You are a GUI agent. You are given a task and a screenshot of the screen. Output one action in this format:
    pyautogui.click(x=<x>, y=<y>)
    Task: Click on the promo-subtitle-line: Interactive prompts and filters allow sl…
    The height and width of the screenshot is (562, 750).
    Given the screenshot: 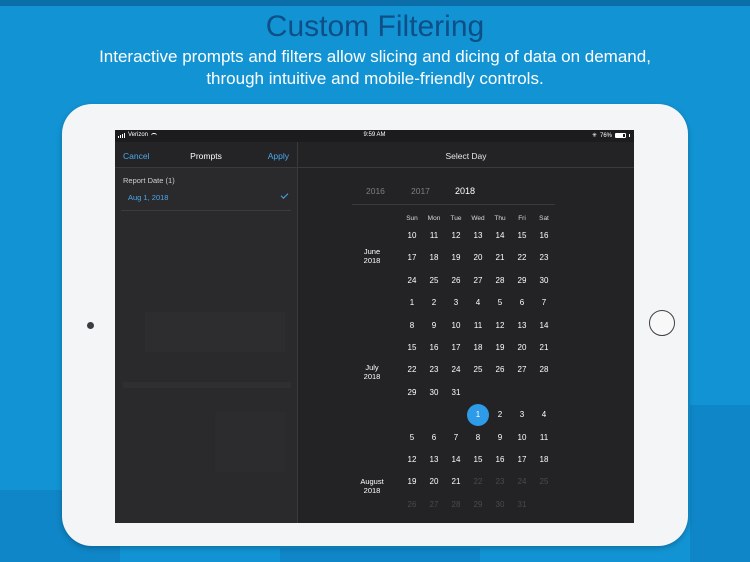 What is the action you would take?
    pyautogui.click(x=375, y=56)
    